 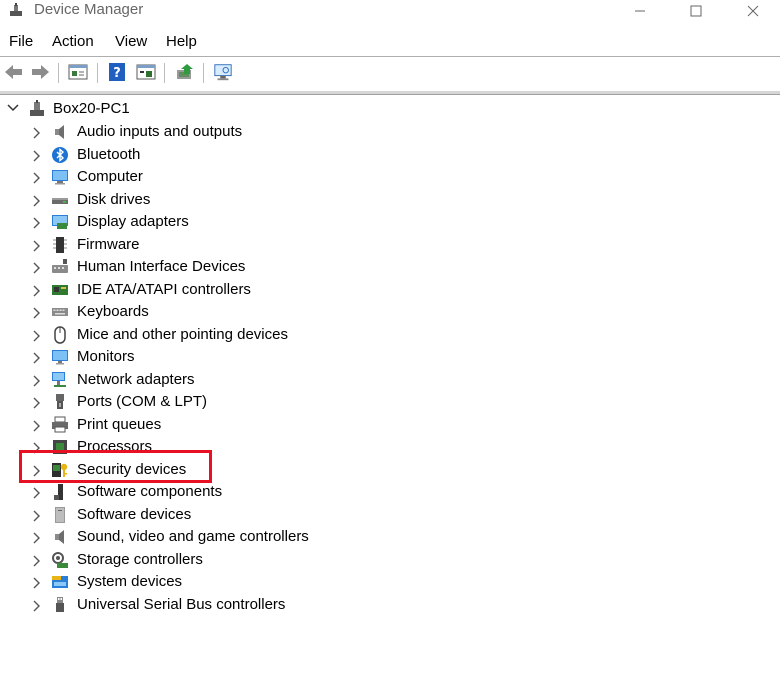 What do you see at coordinates (109, 154) in the screenshot?
I see `tree-node-label: Bluetooth` at bounding box center [109, 154].